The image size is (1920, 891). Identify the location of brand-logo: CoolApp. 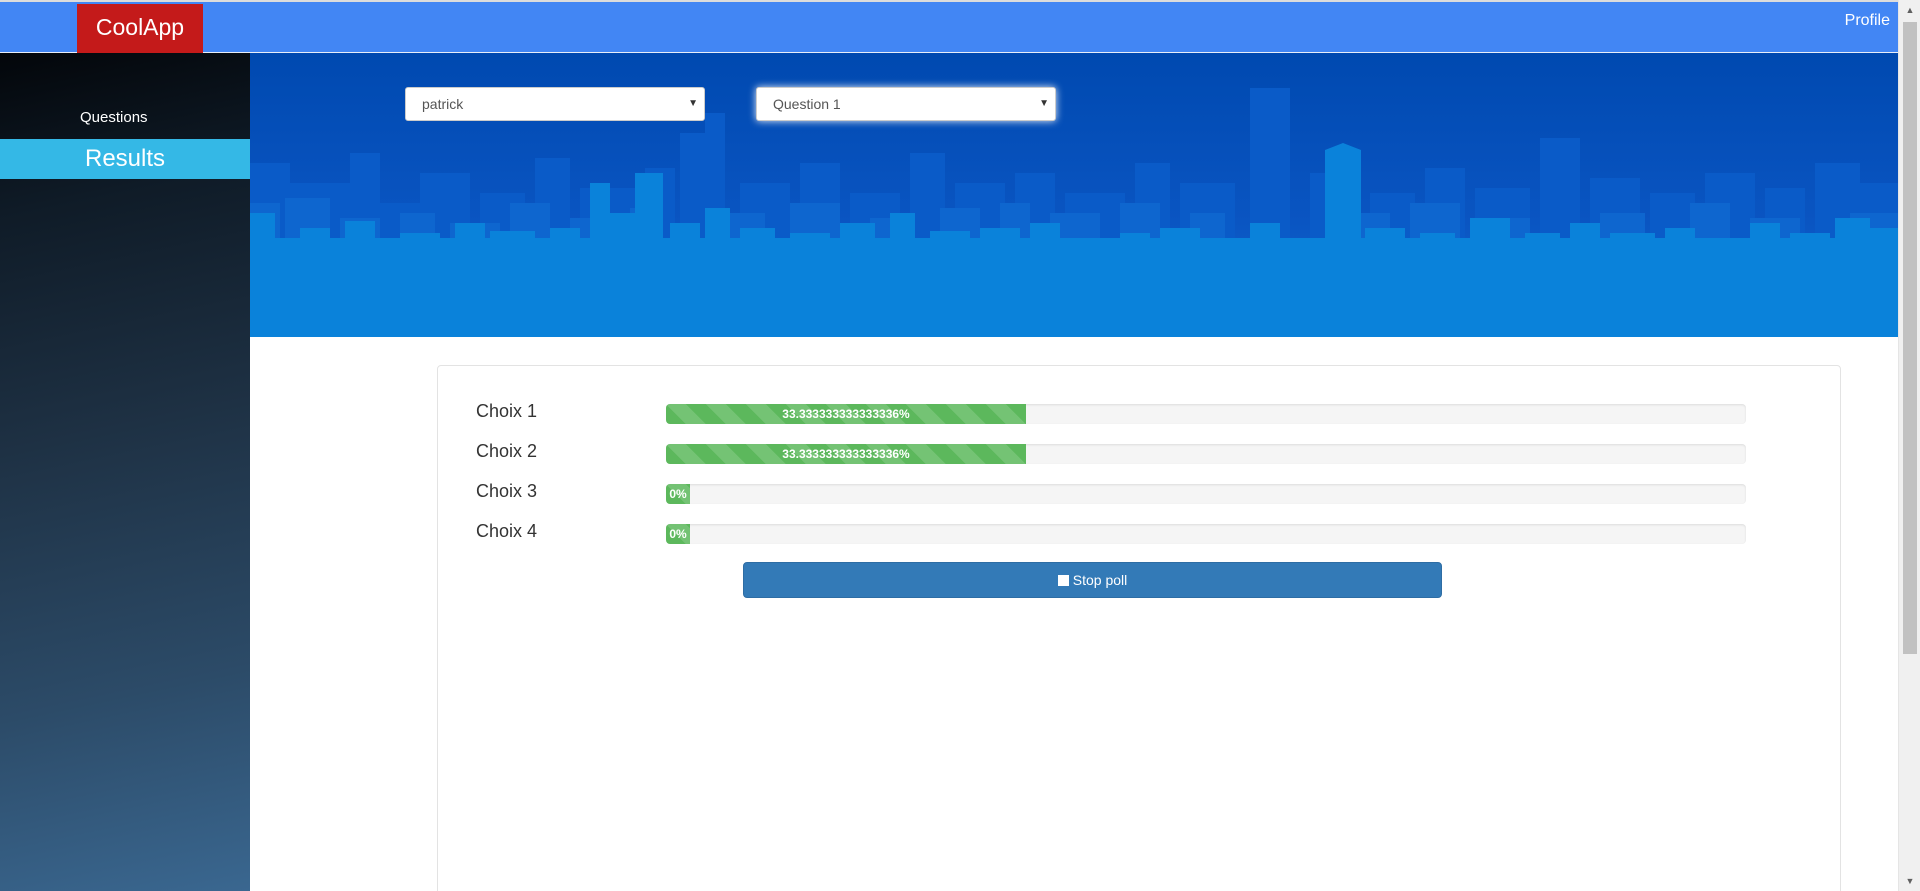
(140, 29).